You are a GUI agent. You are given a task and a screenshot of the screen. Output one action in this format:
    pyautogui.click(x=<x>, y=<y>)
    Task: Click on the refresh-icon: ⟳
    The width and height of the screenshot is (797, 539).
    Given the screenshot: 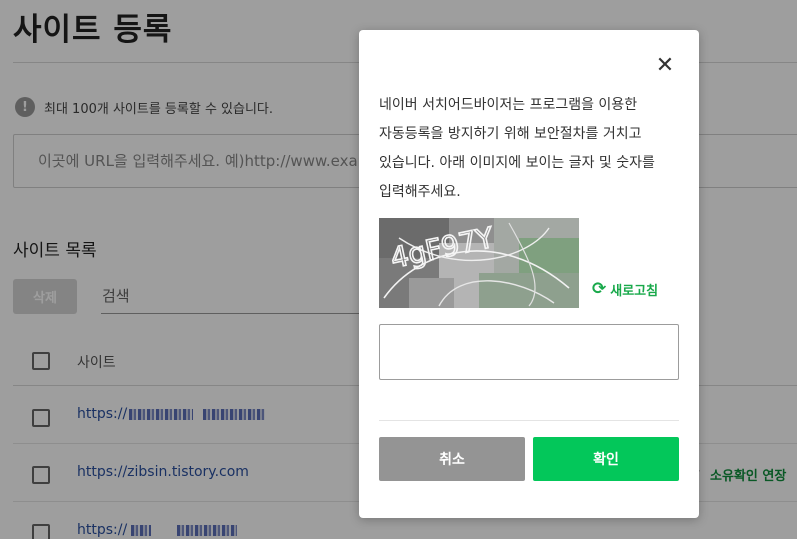 What is the action you would take?
    pyautogui.click(x=599, y=289)
    